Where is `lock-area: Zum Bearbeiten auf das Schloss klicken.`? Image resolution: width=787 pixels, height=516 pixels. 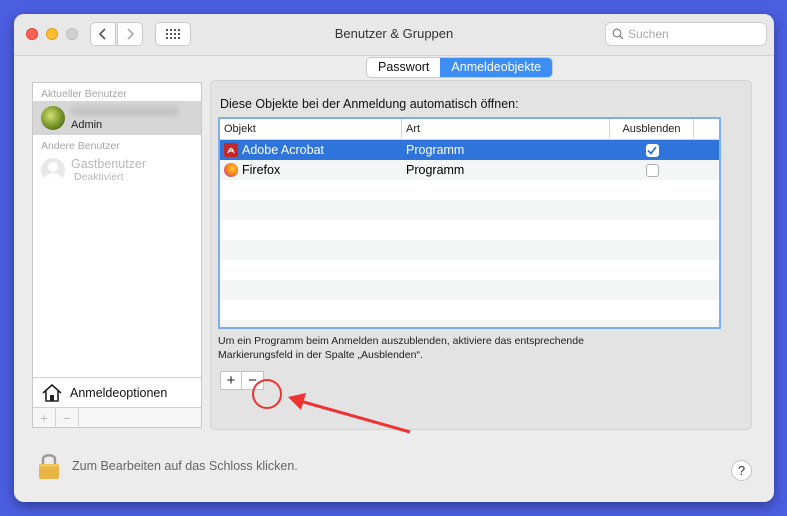
lock-area: Zum Bearbeiten auf das Schloss klicken. is located at coordinates (168, 466).